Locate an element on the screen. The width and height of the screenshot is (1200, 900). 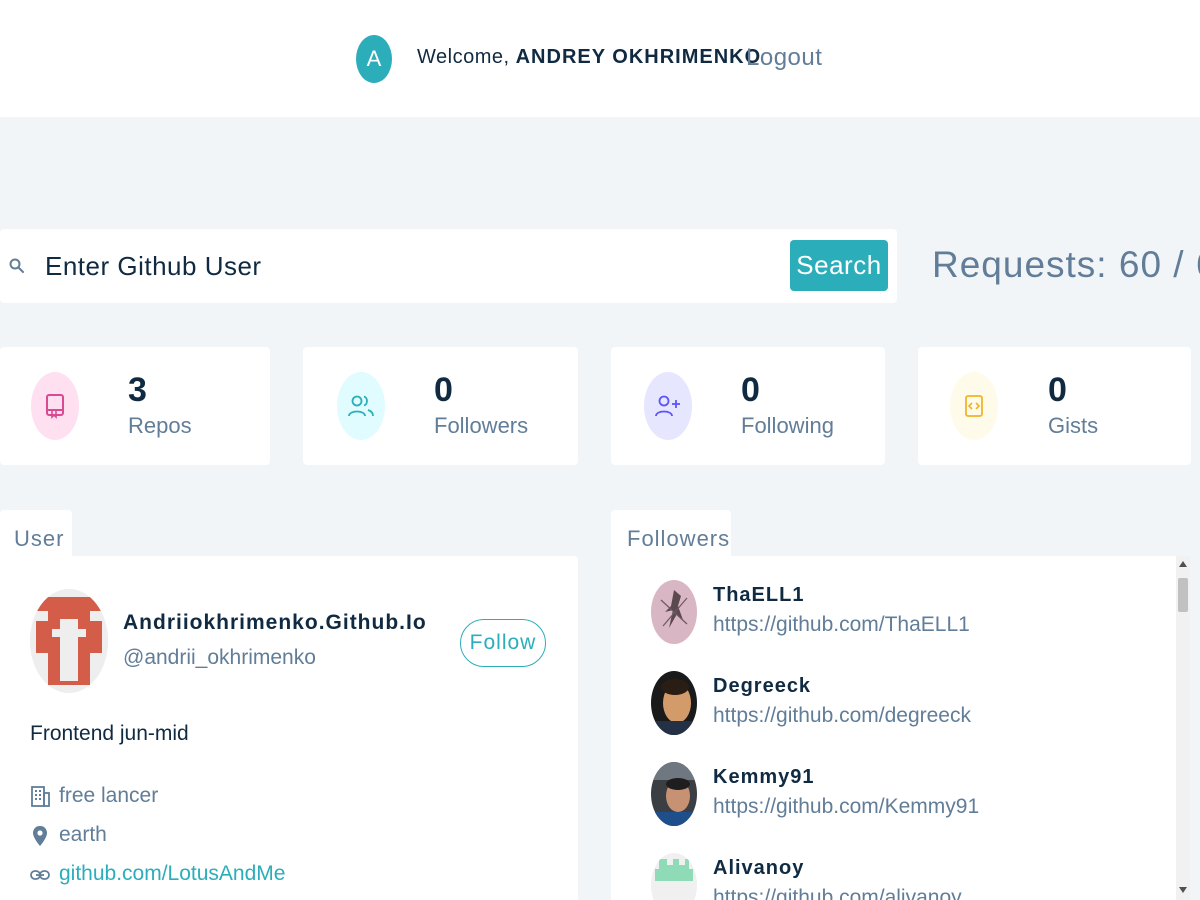
follower-url: https://github.com/alivanoy is located at coordinates (837, 893).